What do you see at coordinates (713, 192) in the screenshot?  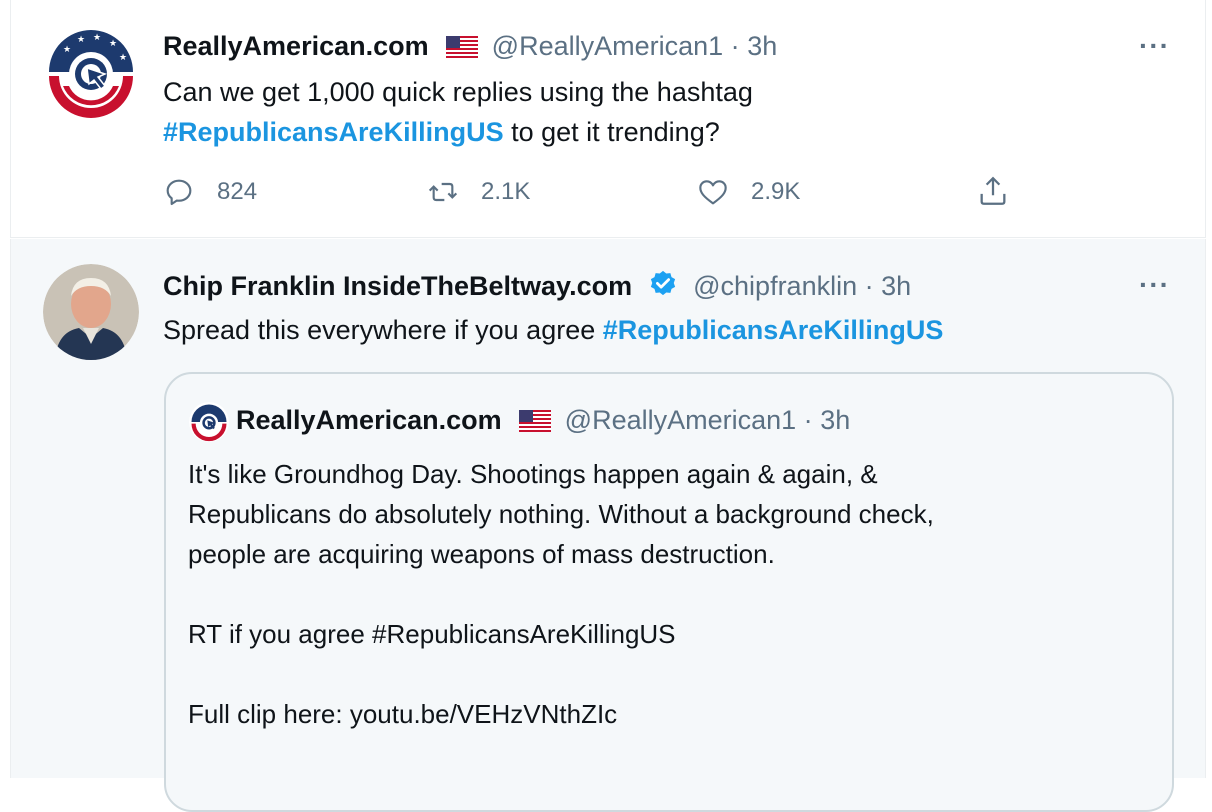 I see `like-icon` at bounding box center [713, 192].